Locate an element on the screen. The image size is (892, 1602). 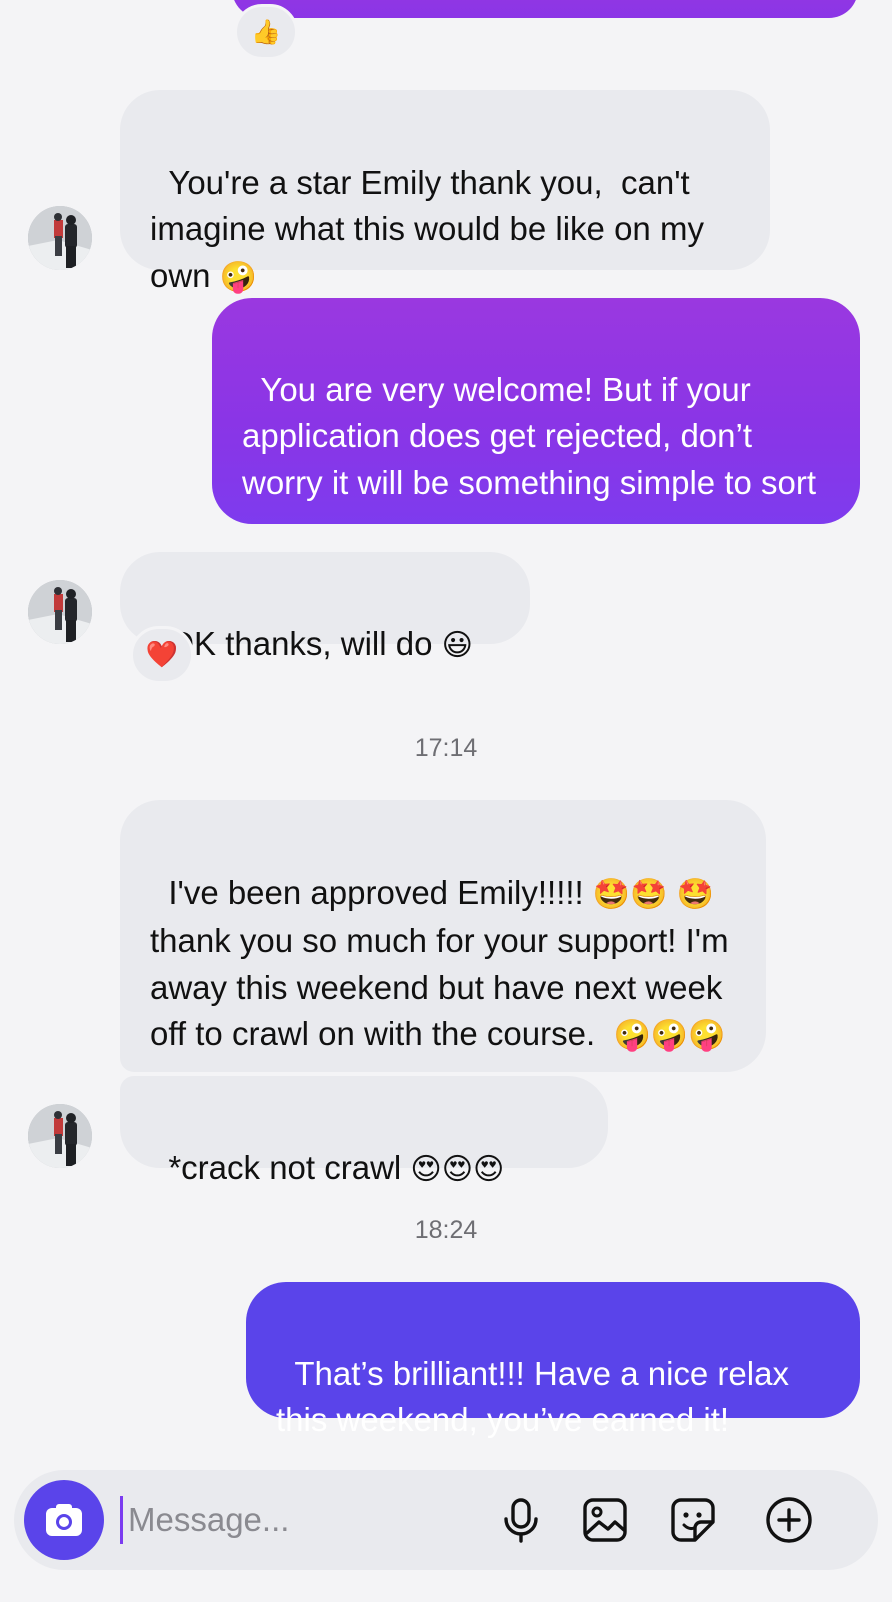
thumbs-up-icon: 👍 is located at coordinates (266, 32).